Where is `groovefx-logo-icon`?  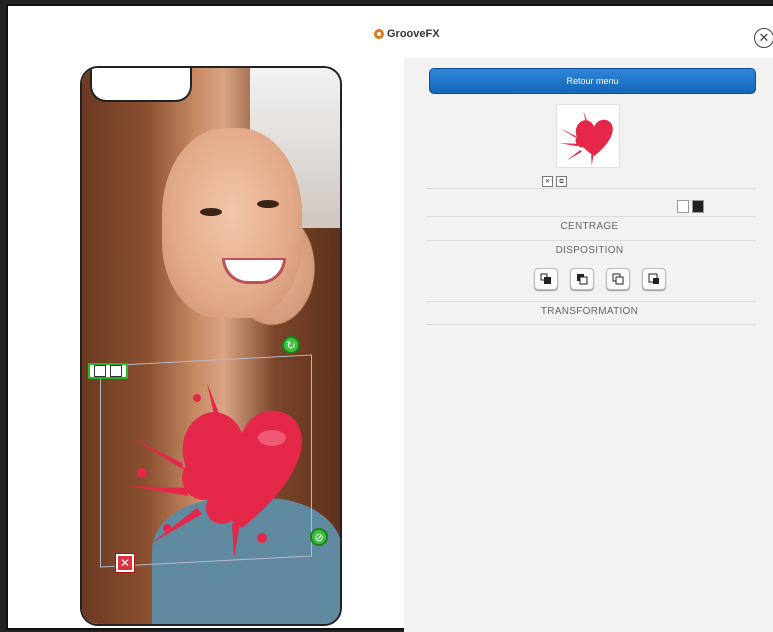 groovefx-logo-icon is located at coordinates (379, 34).